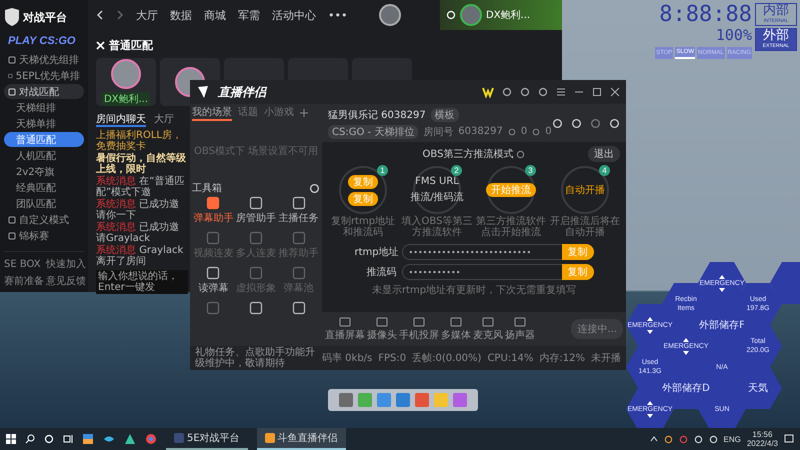 The height and width of the screenshot is (450, 800). Describe the element at coordinates (419, 329) in the screenshot. I see `toolbar-button: 手机投屏` at that location.